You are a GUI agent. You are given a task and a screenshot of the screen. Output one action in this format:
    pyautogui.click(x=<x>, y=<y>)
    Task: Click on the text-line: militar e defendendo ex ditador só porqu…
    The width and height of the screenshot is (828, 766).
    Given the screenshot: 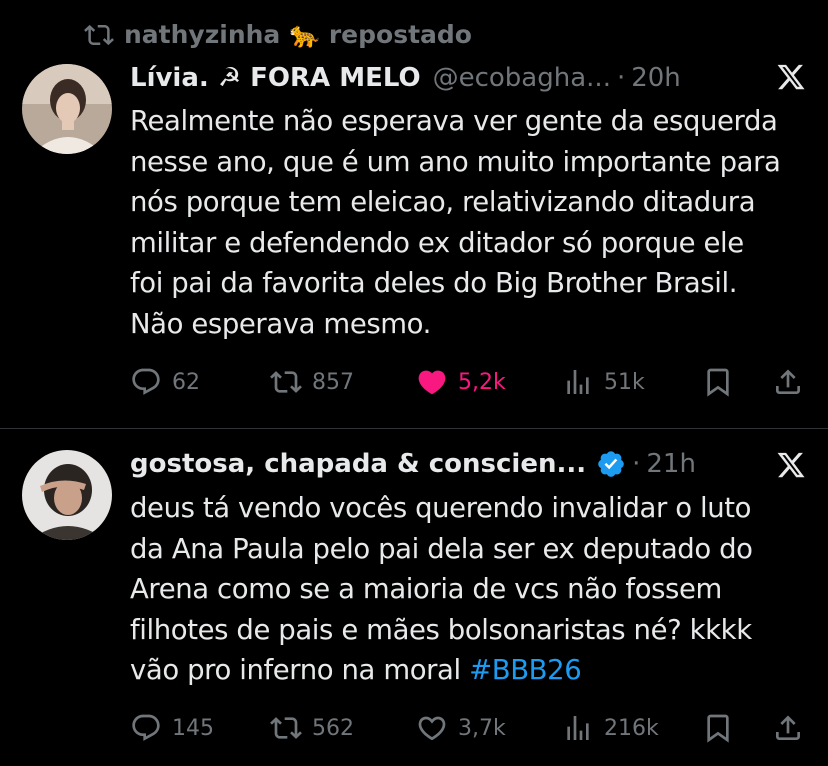 What is the action you would take?
    pyautogui.click(x=437, y=242)
    